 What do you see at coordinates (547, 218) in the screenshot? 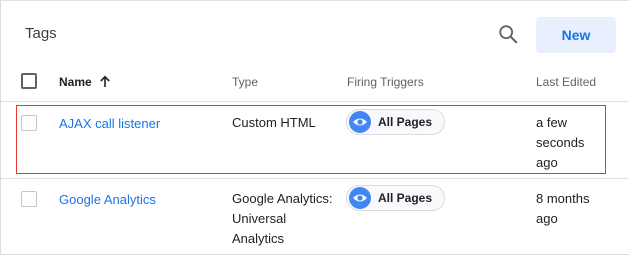
I see `last-edited-line: ago` at bounding box center [547, 218].